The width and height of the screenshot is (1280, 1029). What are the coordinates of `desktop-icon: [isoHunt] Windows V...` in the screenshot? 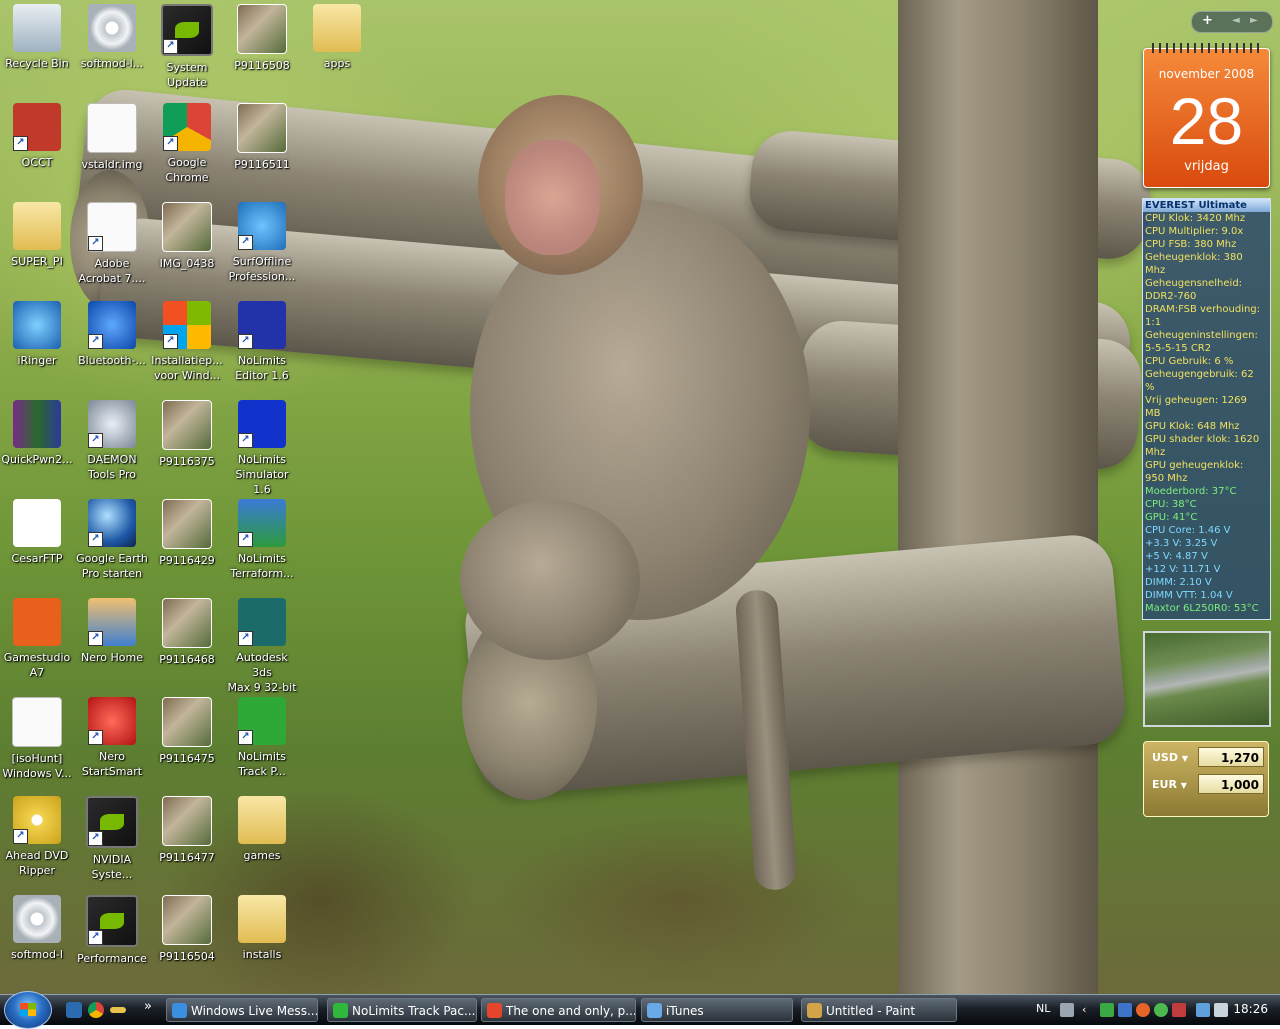 It's located at (37, 743).